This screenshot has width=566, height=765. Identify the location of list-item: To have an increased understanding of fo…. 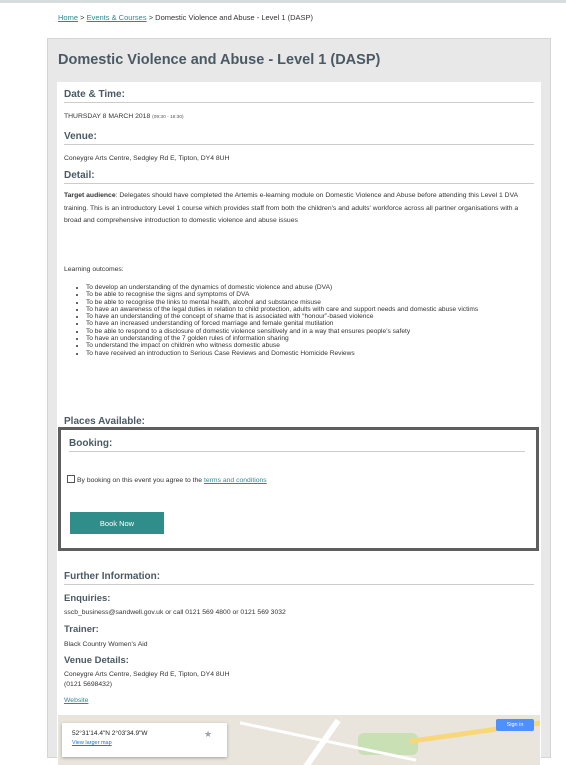
(313, 323).